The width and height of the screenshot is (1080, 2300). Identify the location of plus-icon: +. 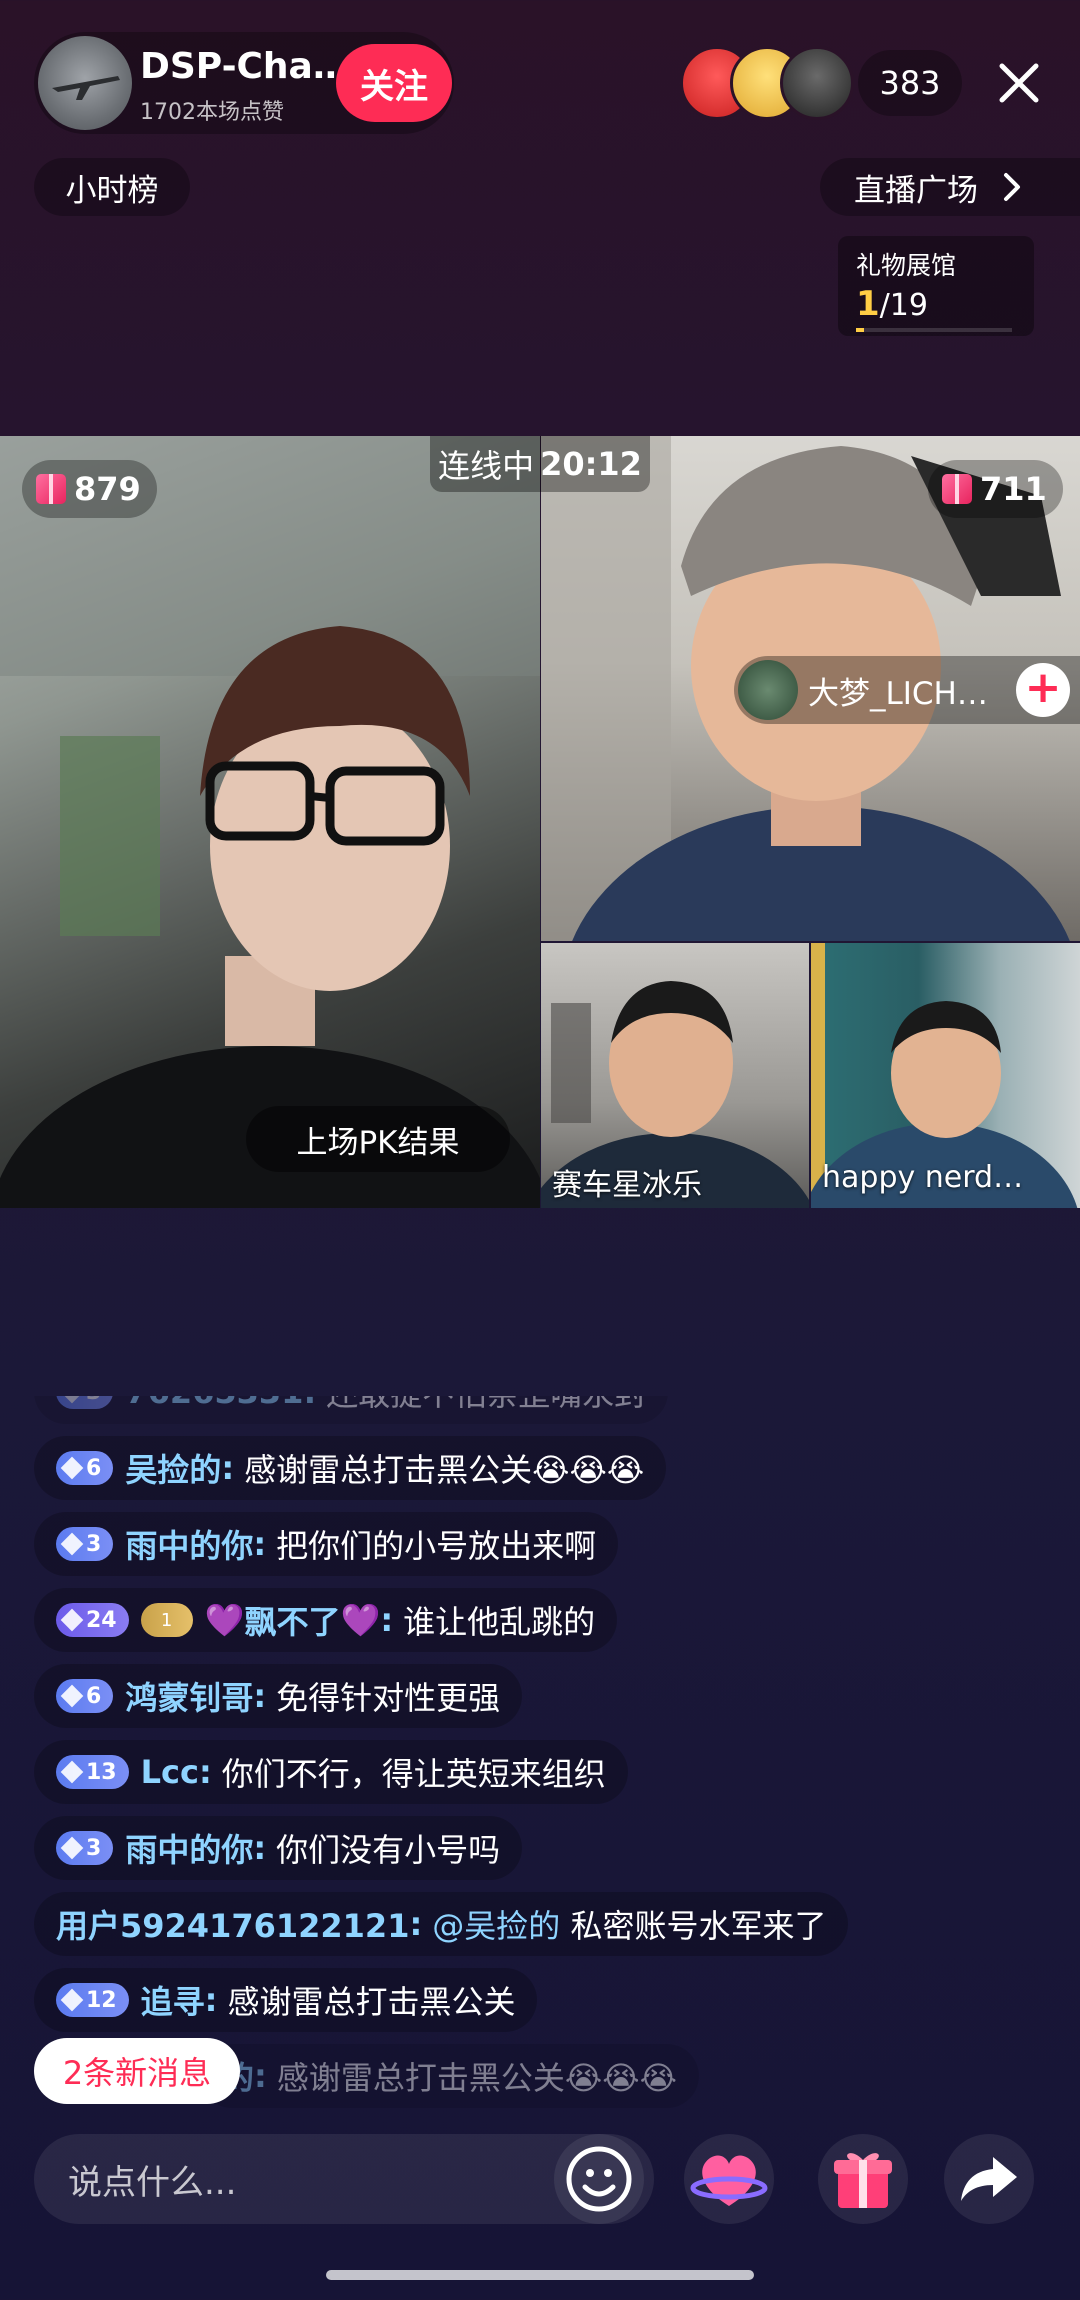
(1043, 687).